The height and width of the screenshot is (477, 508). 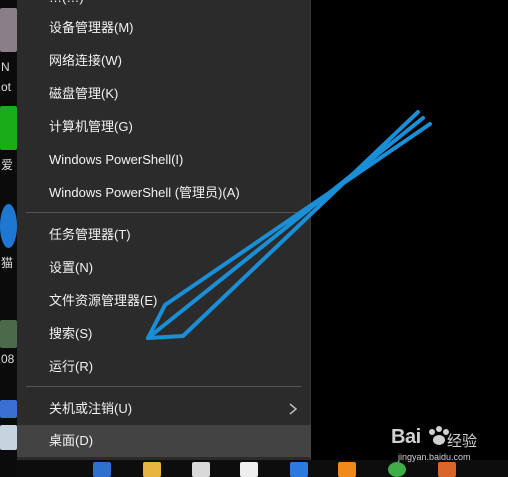 What do you see at coordinates (7, 263) in the screenshot?
I see `desktop-label-4: 猫` at bounding box center [7, 263].